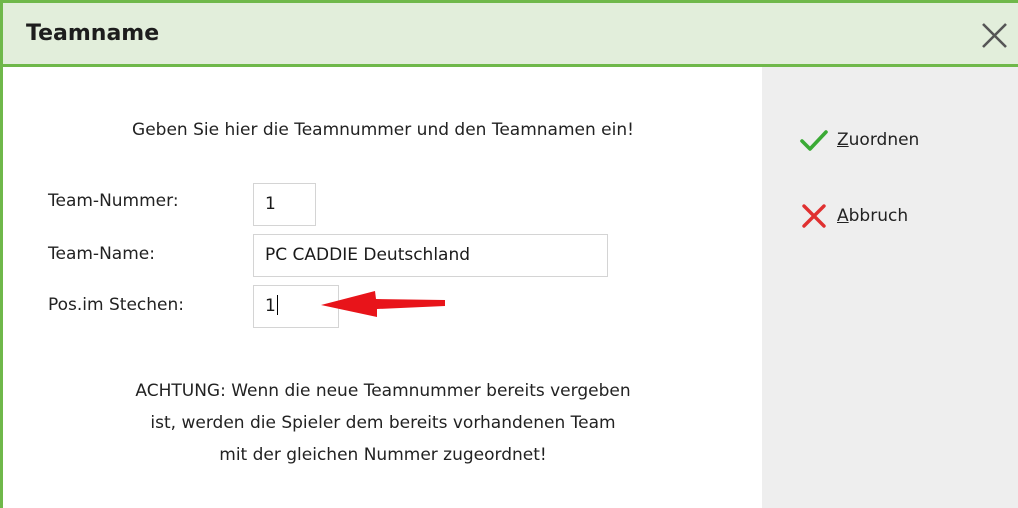 The image size is (1018, 508). What do you see at coordinates (113, 201) in the screenshot?
I see `team-number-label: Team-Nummer:` at bounding box center [113, 201].